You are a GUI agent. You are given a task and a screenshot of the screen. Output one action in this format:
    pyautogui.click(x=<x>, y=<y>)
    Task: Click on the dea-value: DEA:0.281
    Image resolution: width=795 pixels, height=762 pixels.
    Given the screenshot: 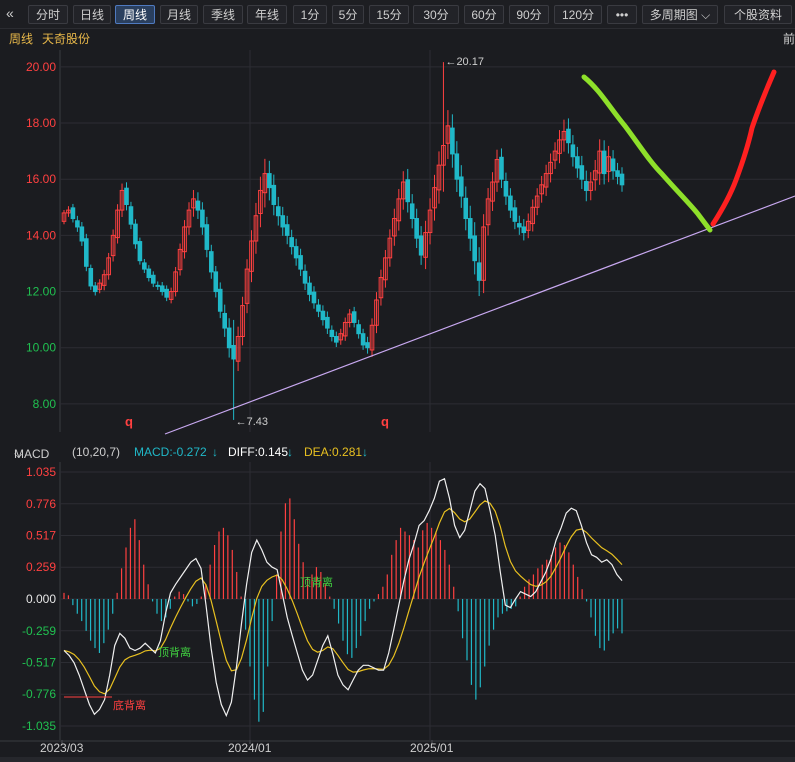 What is the action you would take?
    pyautogui.click(x=333, y=452)
    